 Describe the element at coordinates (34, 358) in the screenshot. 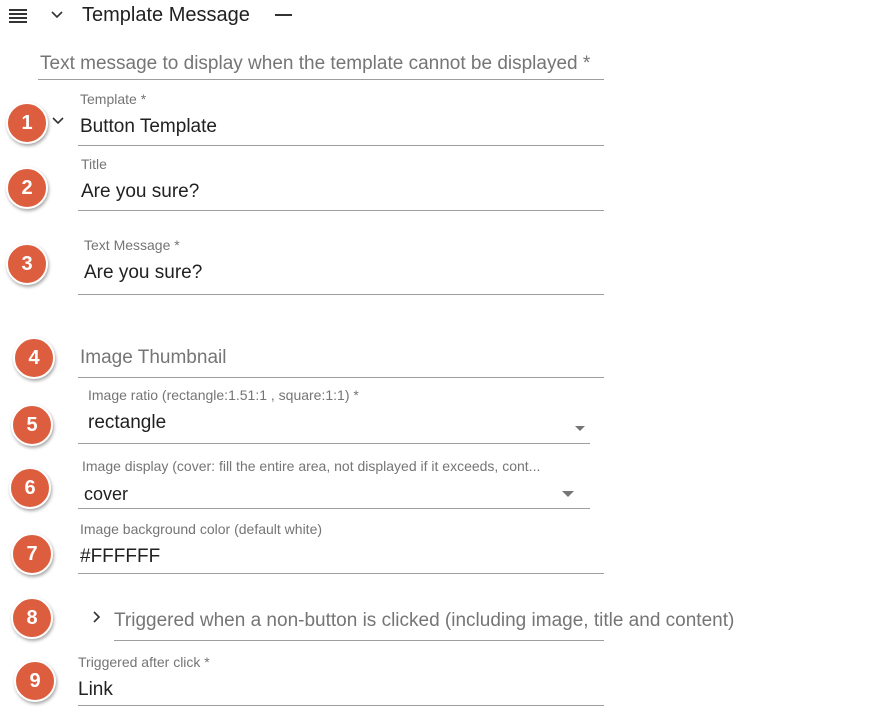

I see `step-badge-4: 4` at that location.